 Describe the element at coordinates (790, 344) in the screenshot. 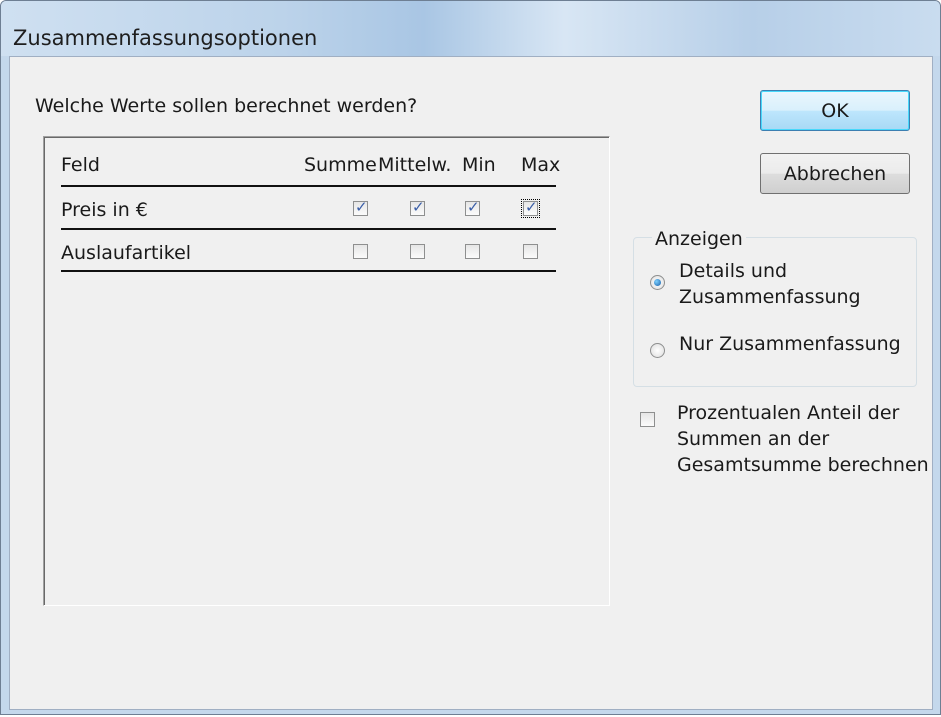

I see `summary-only-label: Nur Zusammenfassung` at that location.